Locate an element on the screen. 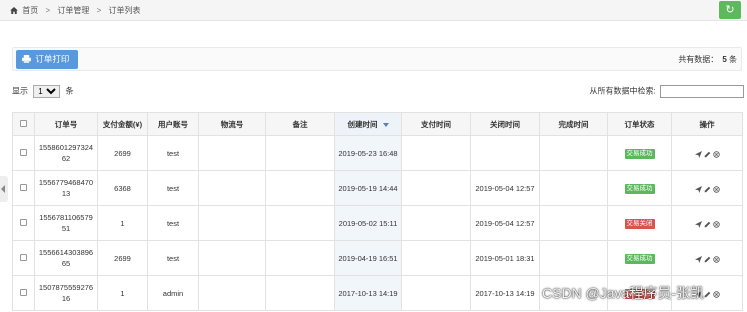  header-completed: 完成时间 is located at coordinates (573, 124).